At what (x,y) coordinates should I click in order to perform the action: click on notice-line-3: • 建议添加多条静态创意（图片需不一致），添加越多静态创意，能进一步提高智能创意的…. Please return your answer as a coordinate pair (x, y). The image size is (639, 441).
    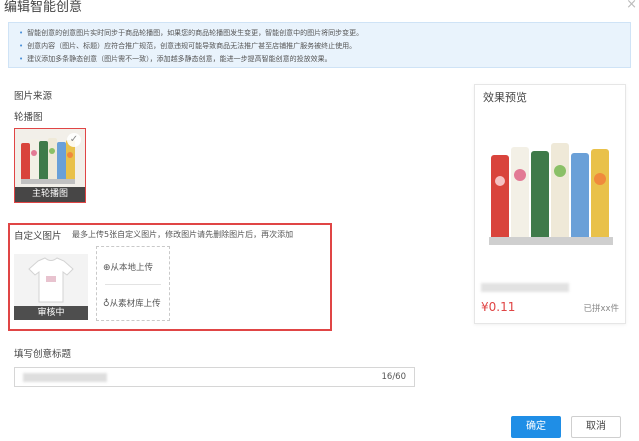
    Looking at the image, I should click on (175, 59).